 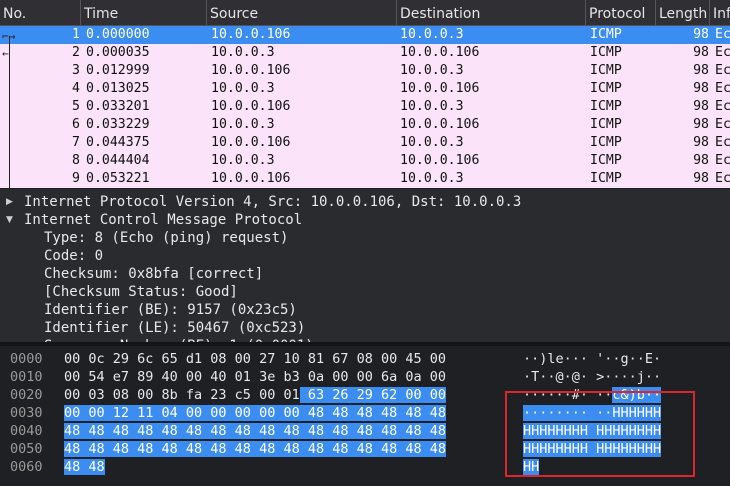 What do you see at coordinates (76, 70) in the screenshot?
I see `packet-cell-no: 3` at bounding box center [76, 70].